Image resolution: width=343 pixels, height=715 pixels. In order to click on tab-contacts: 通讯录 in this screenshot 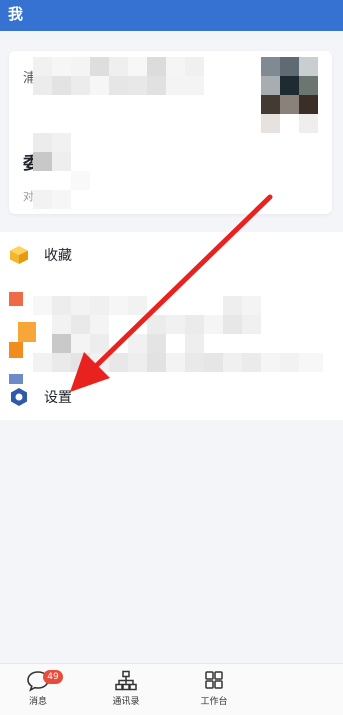, I will do `click(126, 690)`.